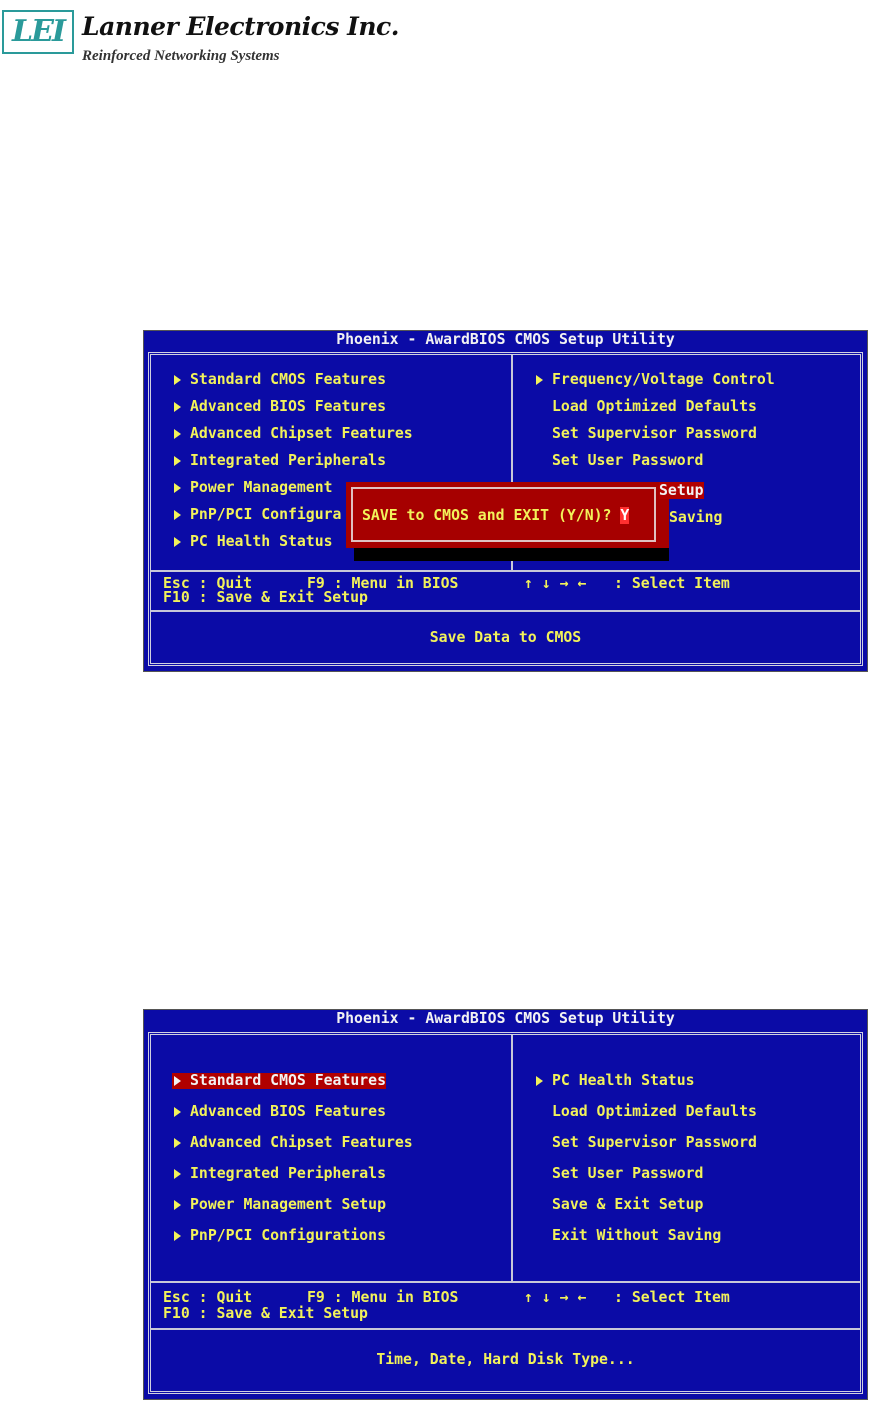 The image size is (870, 1402). What do you see at coordinates (663, 380) in the screenshot?
I see `menu-item-frequency-voltage-control: Frequency/Voltage Control` at bounding box center [663, 380].